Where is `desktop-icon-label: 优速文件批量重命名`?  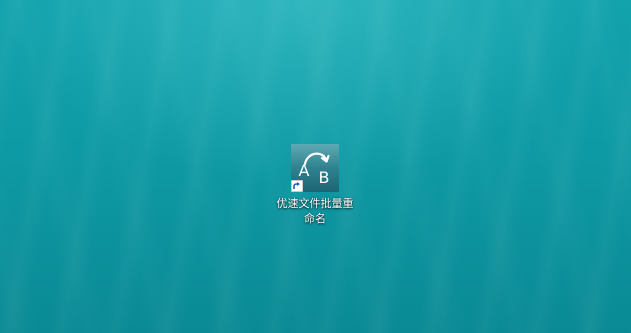
desktop-icon-label: 优速文件批量重命名 is located at coordinates (315, 211).